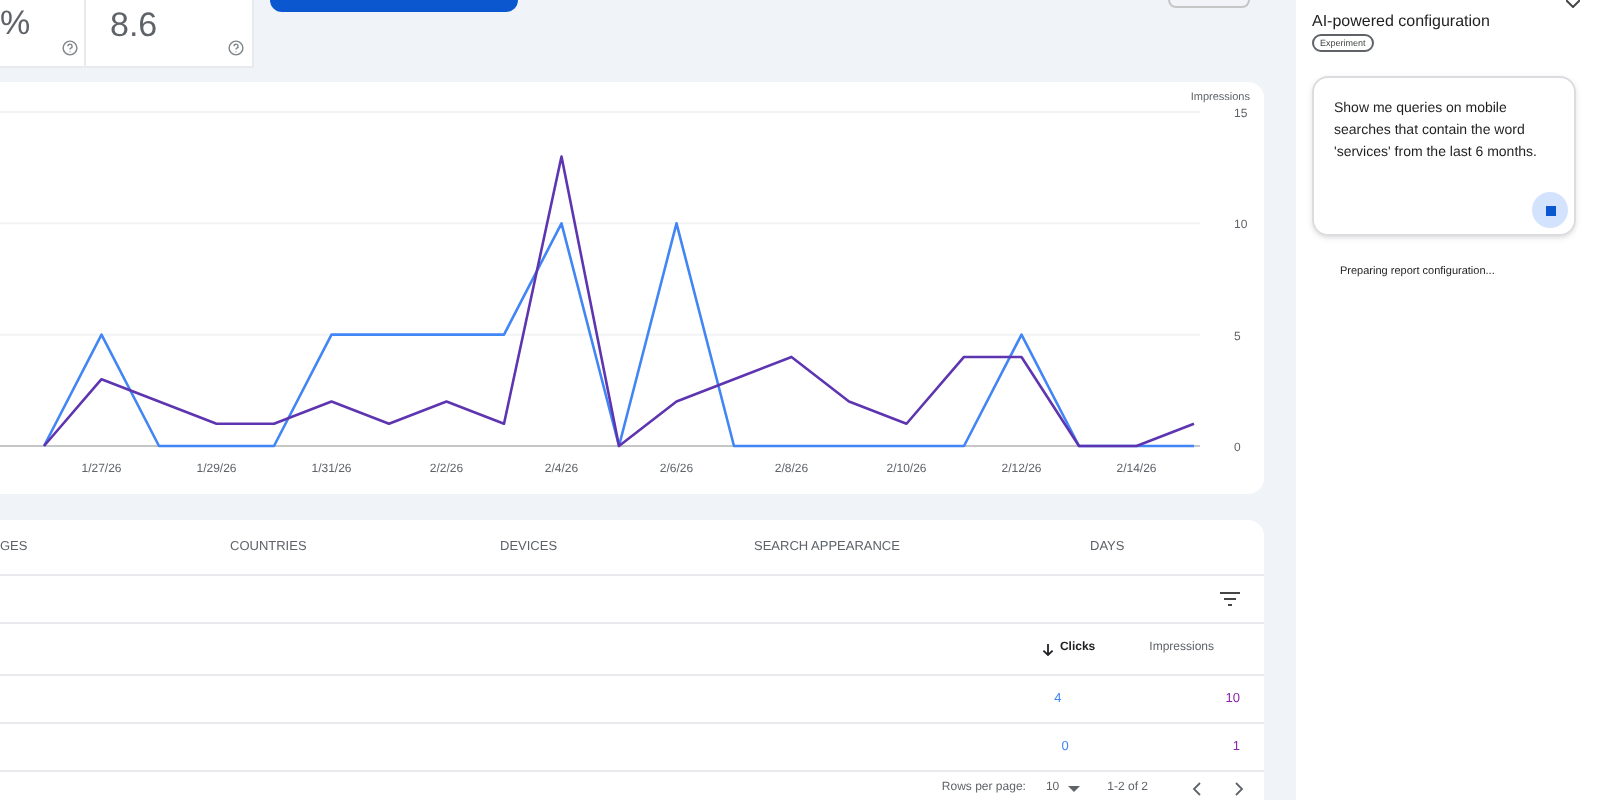 The image size is (1600, 800). Describe the element at coordinates (134, 25) in the screenshot. I see `metric-value: 8.6` at that location.